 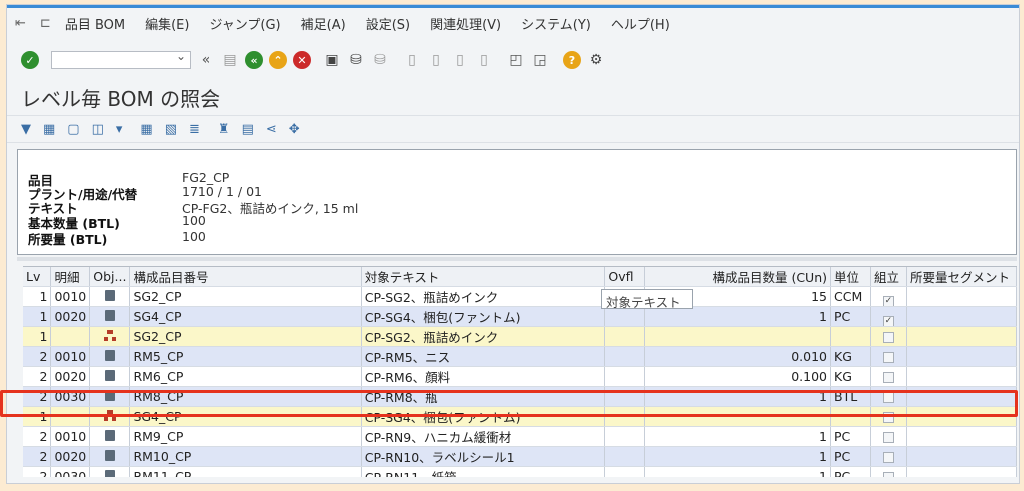 What do you see at coordinates (556, 23) in the screenshot?
I see `menu-item-system: システム(Y)` at bounding box center [556, 23].